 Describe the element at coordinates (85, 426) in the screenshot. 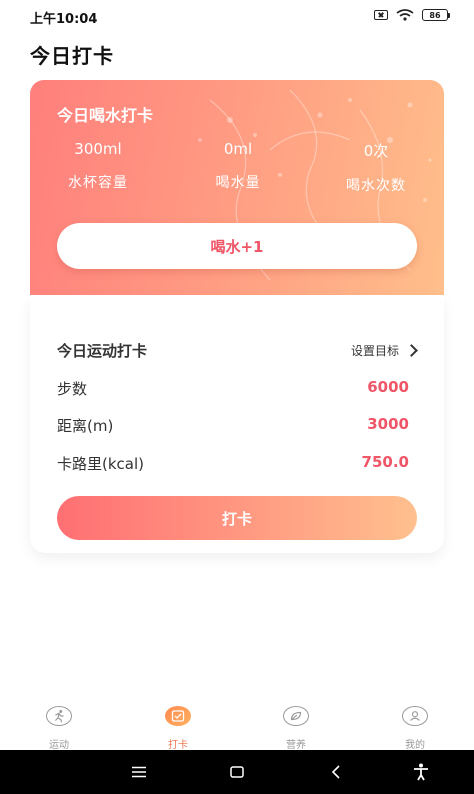

I see `row-label: 距离(m)` at that location.